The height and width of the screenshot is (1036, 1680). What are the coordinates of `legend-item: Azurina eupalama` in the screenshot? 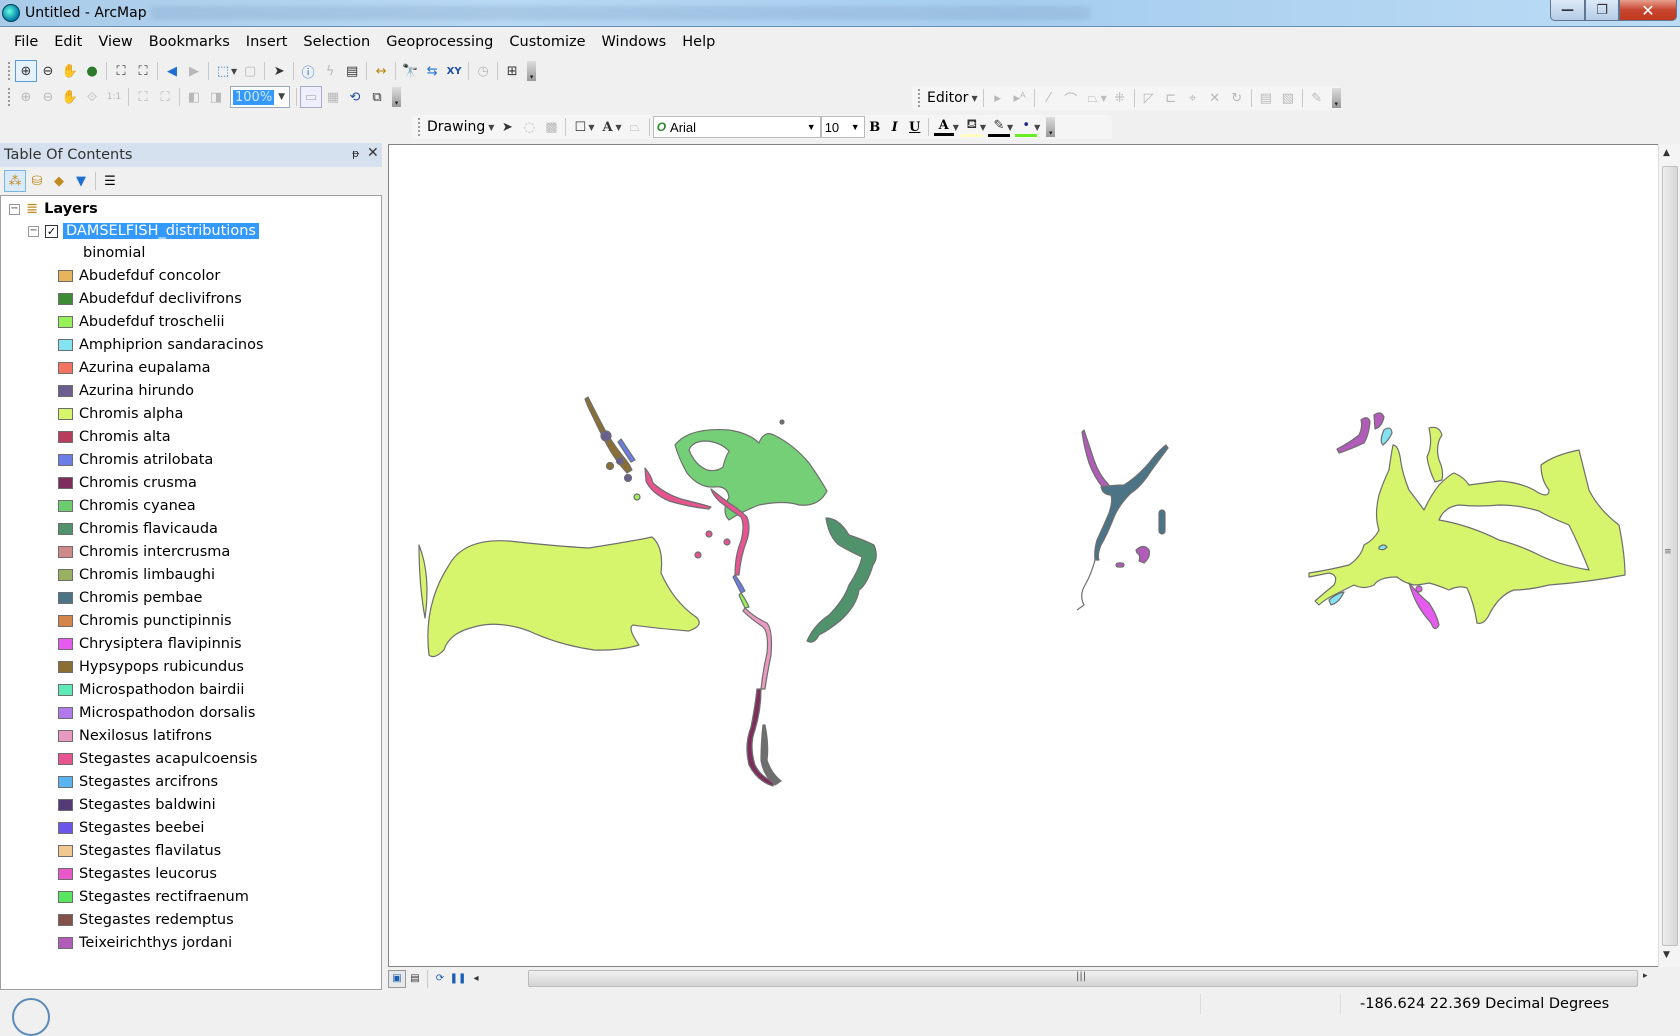 It's located at (134, 367).